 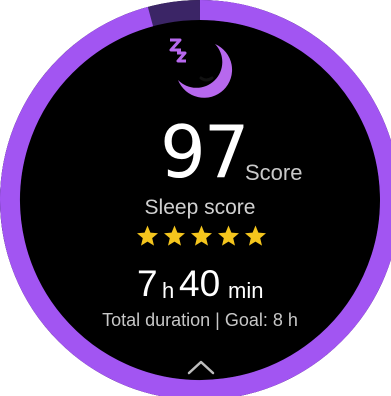 What do you see at coordinates (201, 68) in the screenshot?
I see `sleeping-moon-icon` at bounding box center [201, 68].